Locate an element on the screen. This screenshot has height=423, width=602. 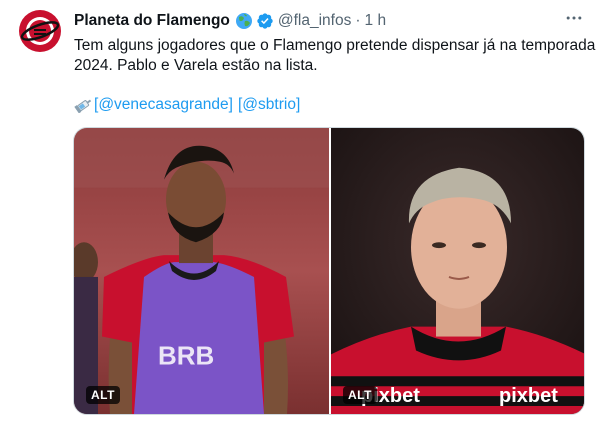
more-options-button is located at coordinates (574, 18).